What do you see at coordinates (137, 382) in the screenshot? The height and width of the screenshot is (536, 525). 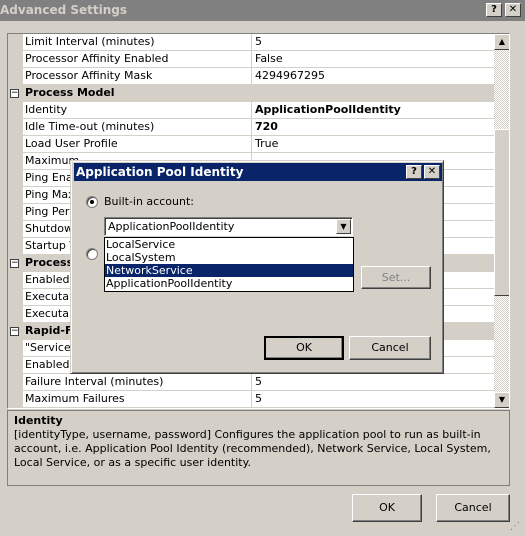 I see `property-label: Failure Interval (minutes)` at bounding box center [137, 382].